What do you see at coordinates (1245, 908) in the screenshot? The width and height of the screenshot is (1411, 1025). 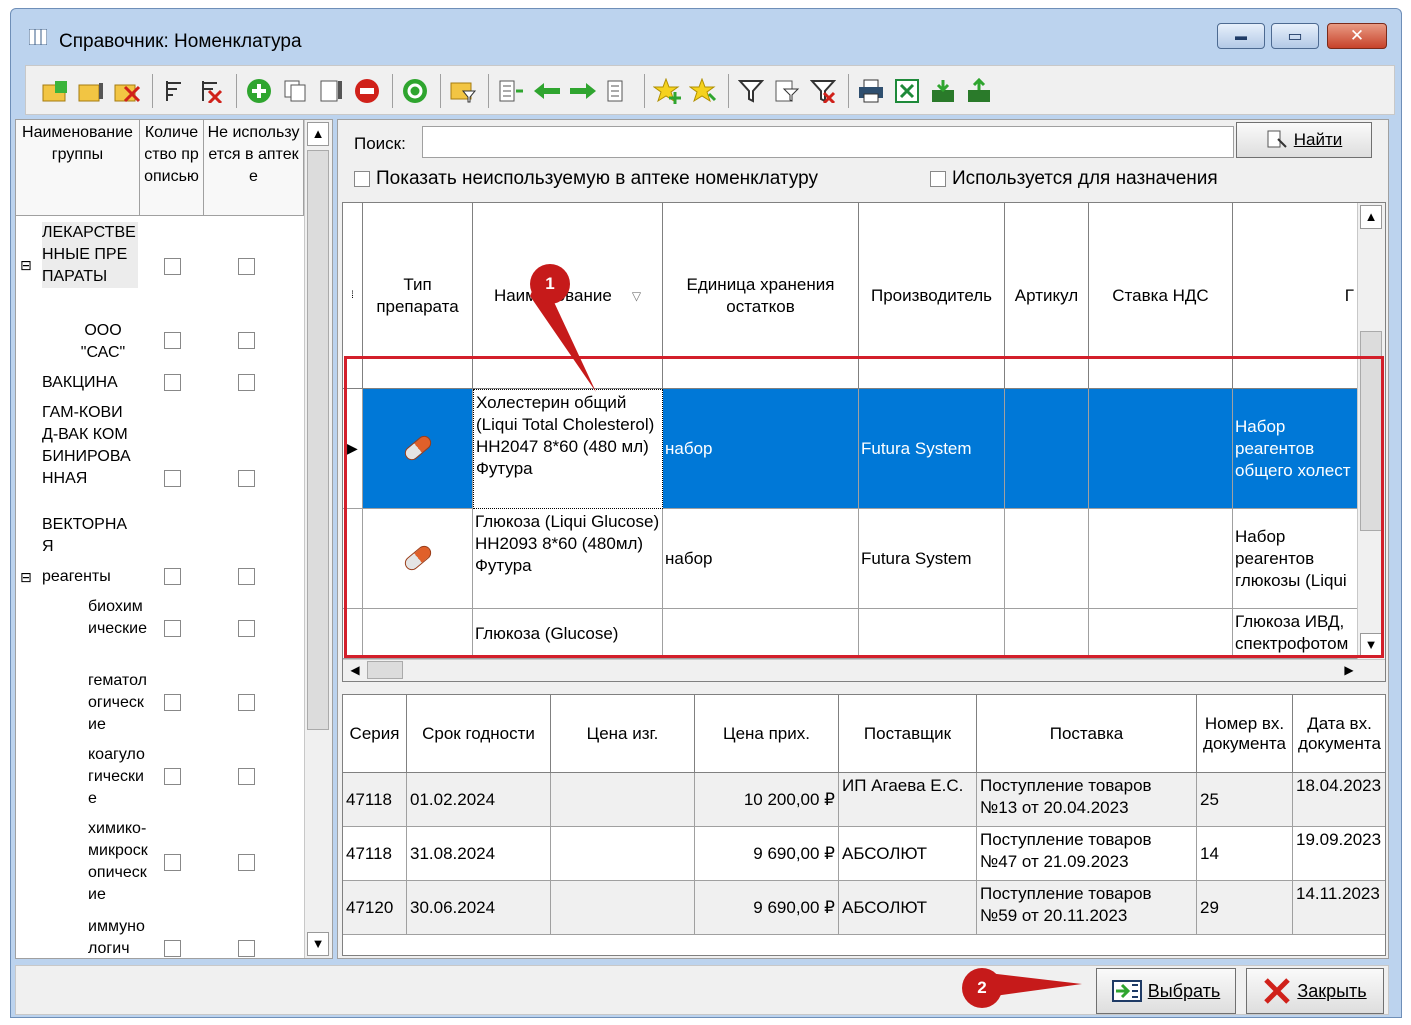 I see `doc-num-cell: 29` at bounding box center [1245, 908].